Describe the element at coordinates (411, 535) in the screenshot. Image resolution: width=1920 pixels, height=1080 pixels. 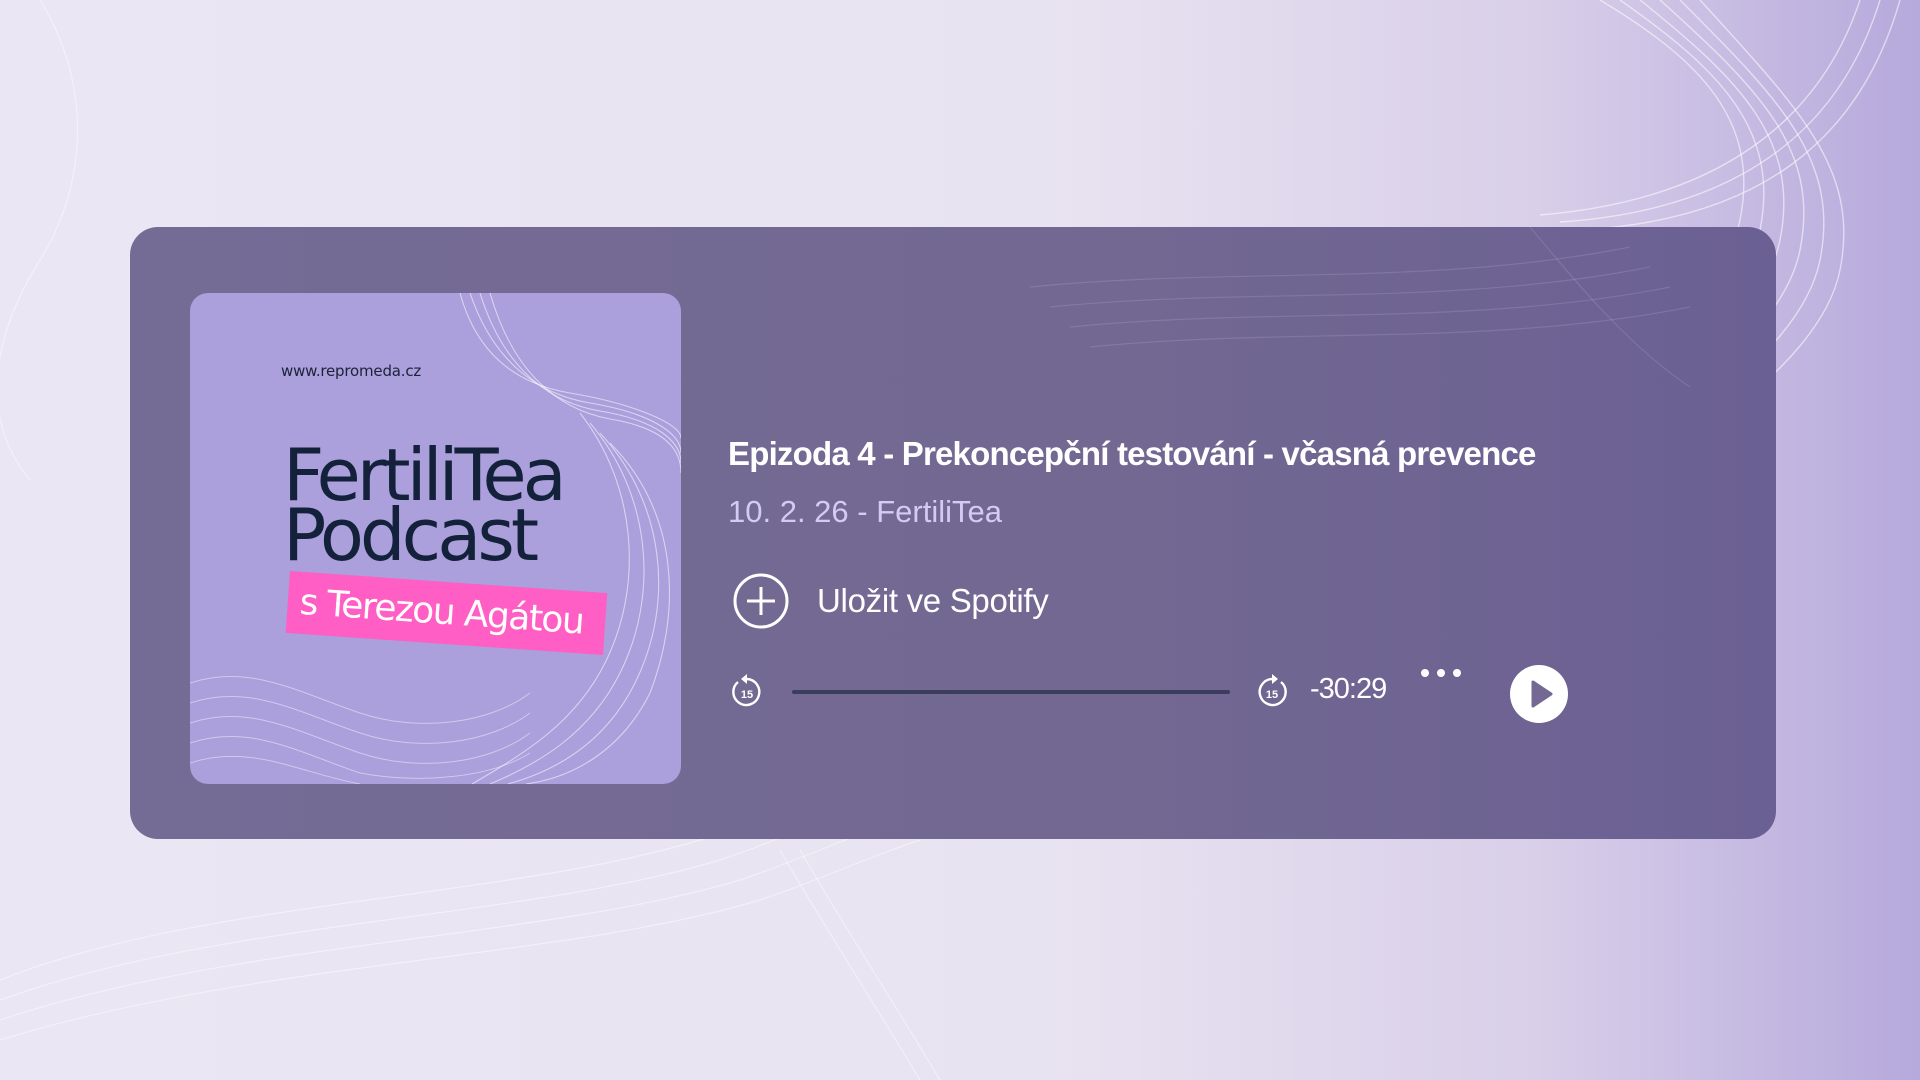
I see `cover-title-line2: Podcast` at that location.